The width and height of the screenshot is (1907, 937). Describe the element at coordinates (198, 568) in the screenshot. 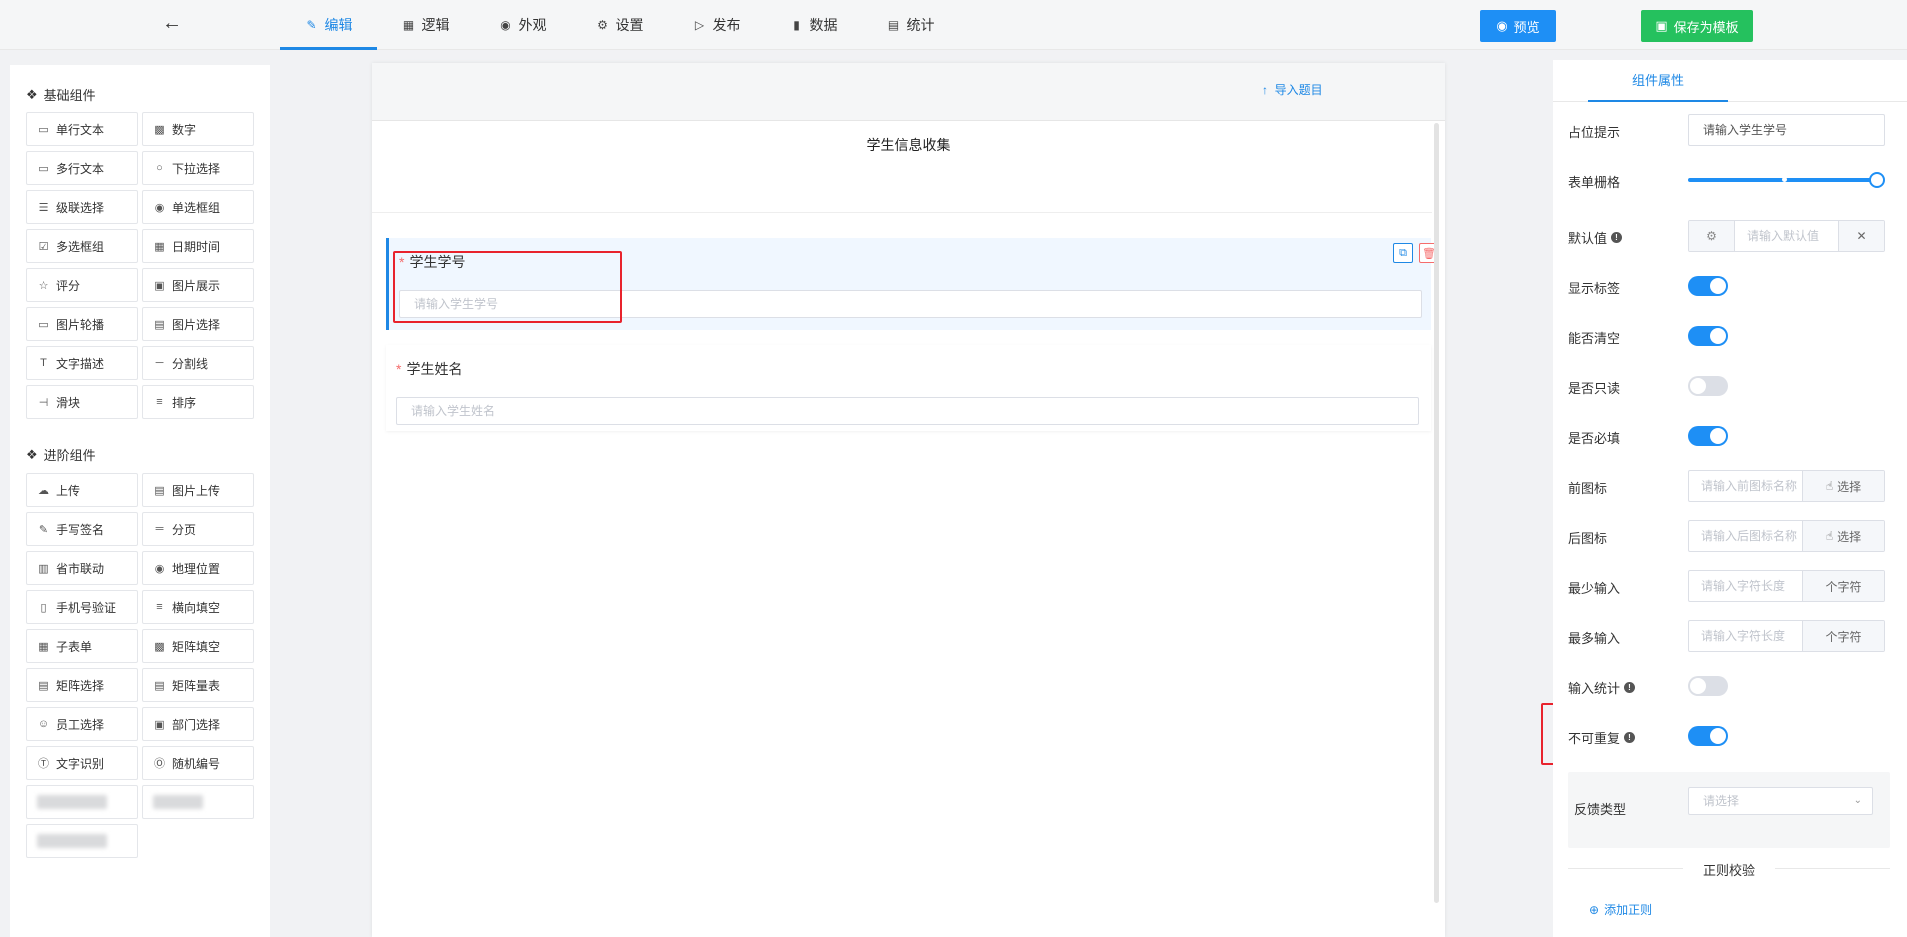

I see `component-location: ◉ 地理位置` at that location.